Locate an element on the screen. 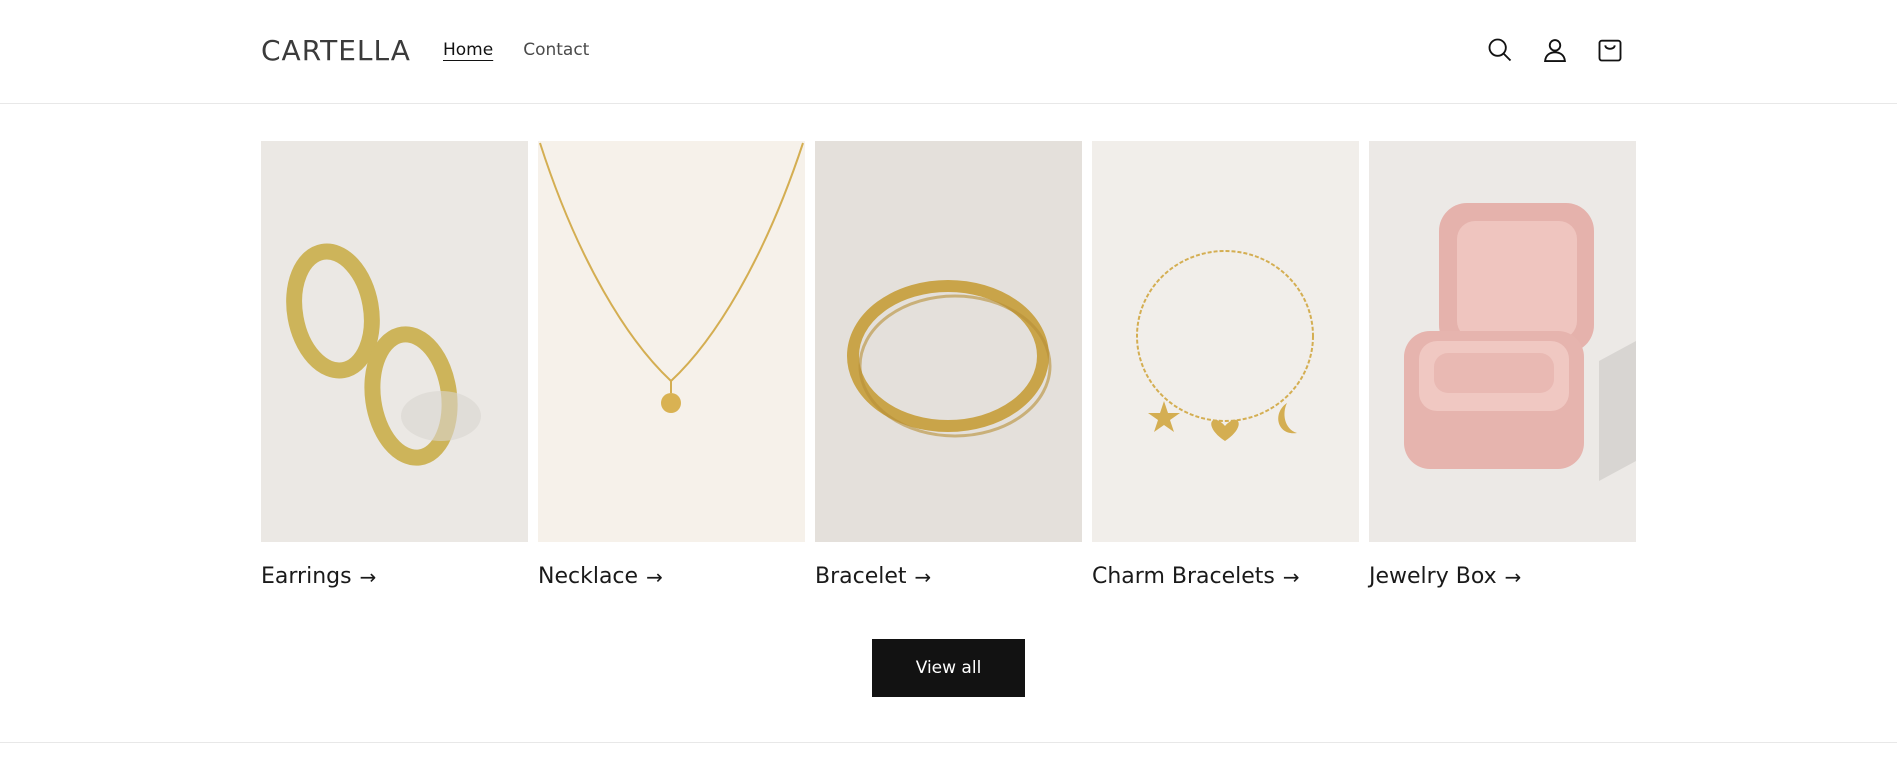  view-all-button: View all is located at coordinates (948, 668).